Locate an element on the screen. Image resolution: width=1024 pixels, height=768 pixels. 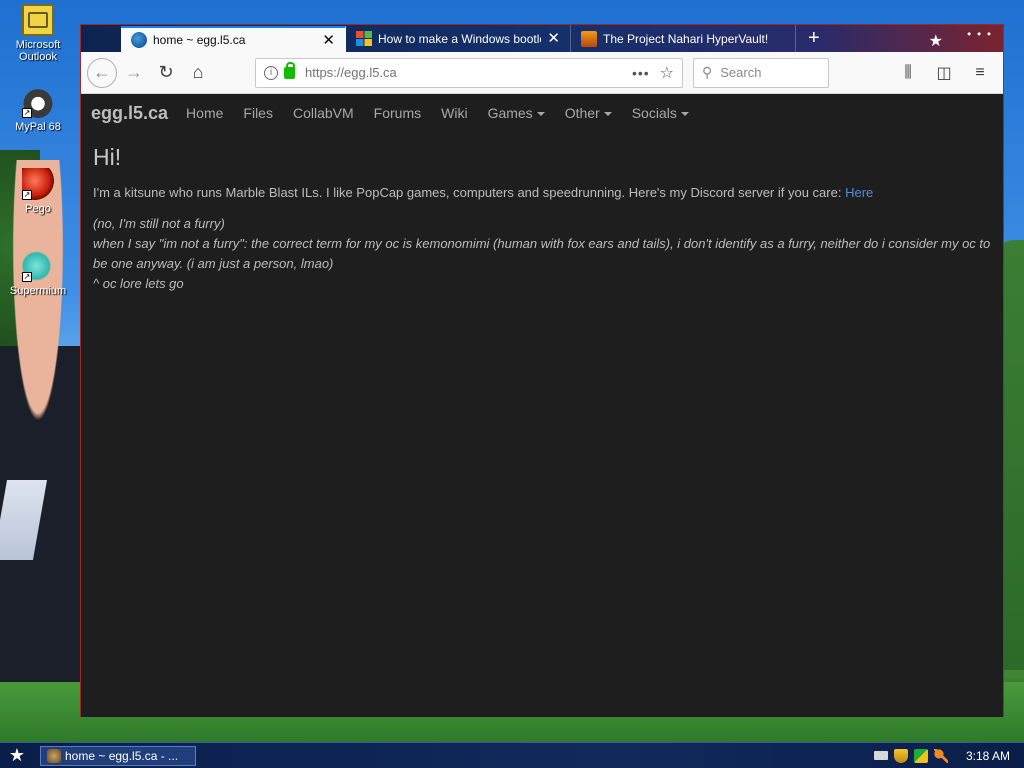
back-button: ← is located at coordinates (102, 72).